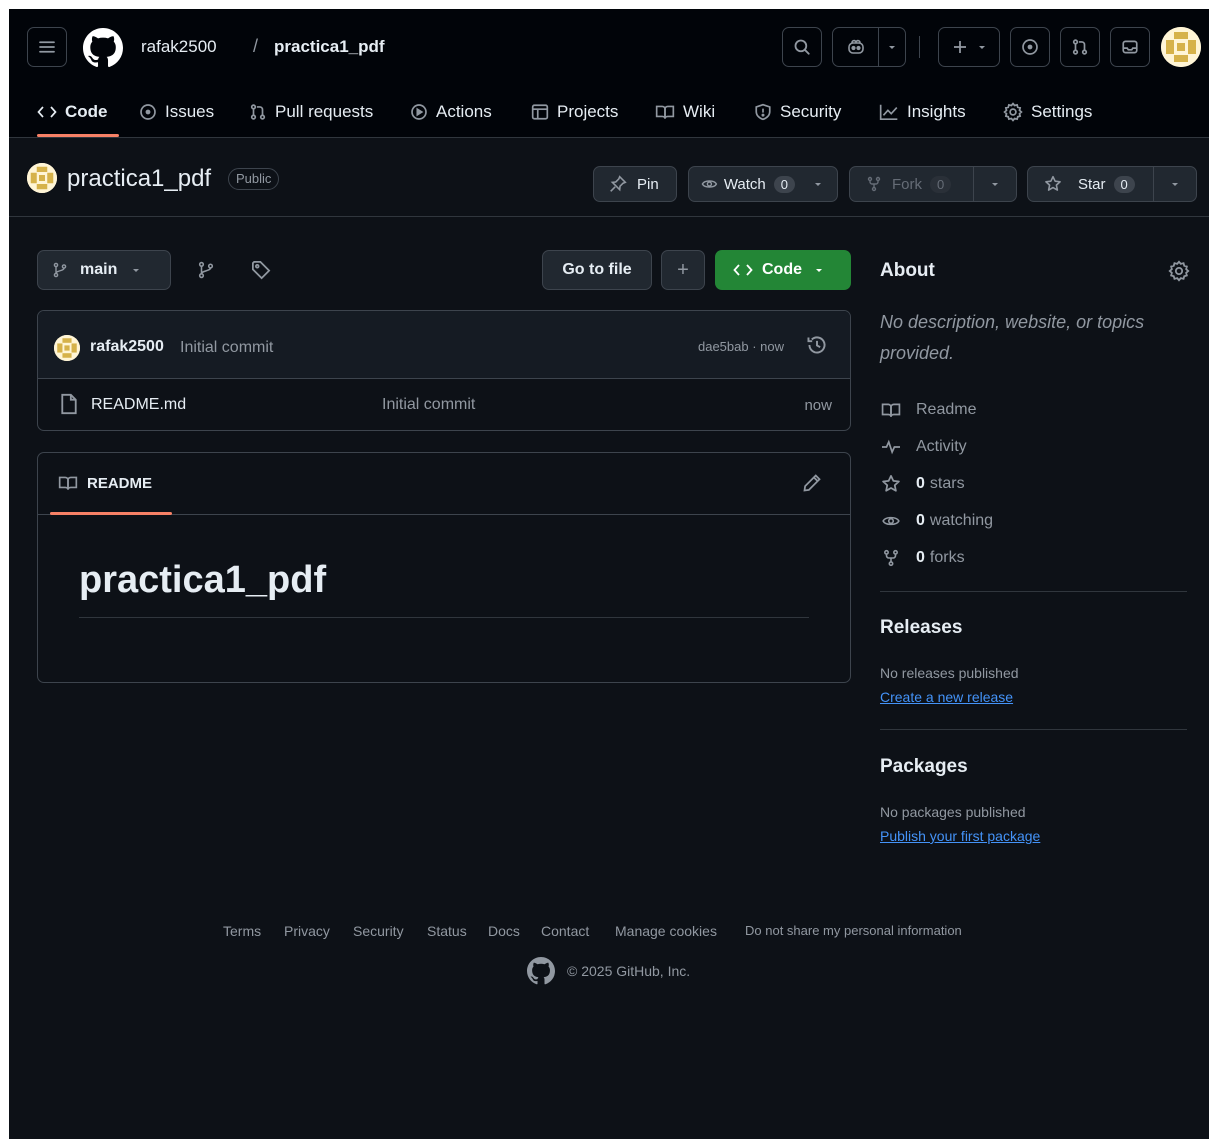 Image resolution: width=1209 pixels, height=1139 pixels. I want to click on footer-link-privacy: Privacy, so click(307, 931).